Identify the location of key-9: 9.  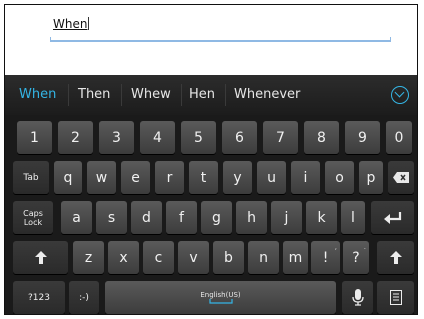
(362, 137).